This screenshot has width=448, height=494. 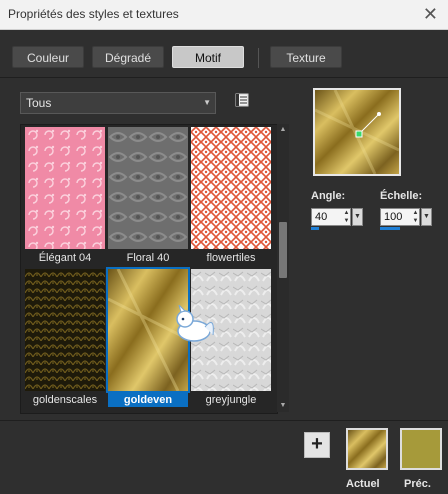 I want to click on angle-dropdown-icon: ▼, so click(x=357, y=217).